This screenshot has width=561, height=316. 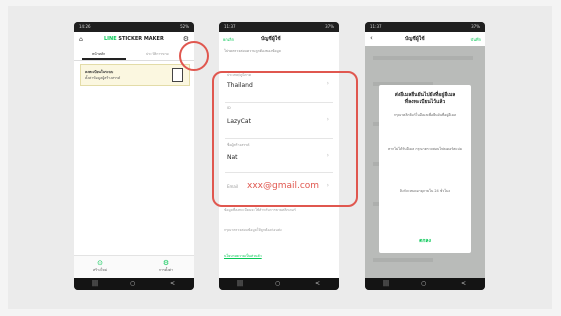 I want to click on tab-bar: หน้าหลัก ประวัติการขาย, so click(x=134, y=54).